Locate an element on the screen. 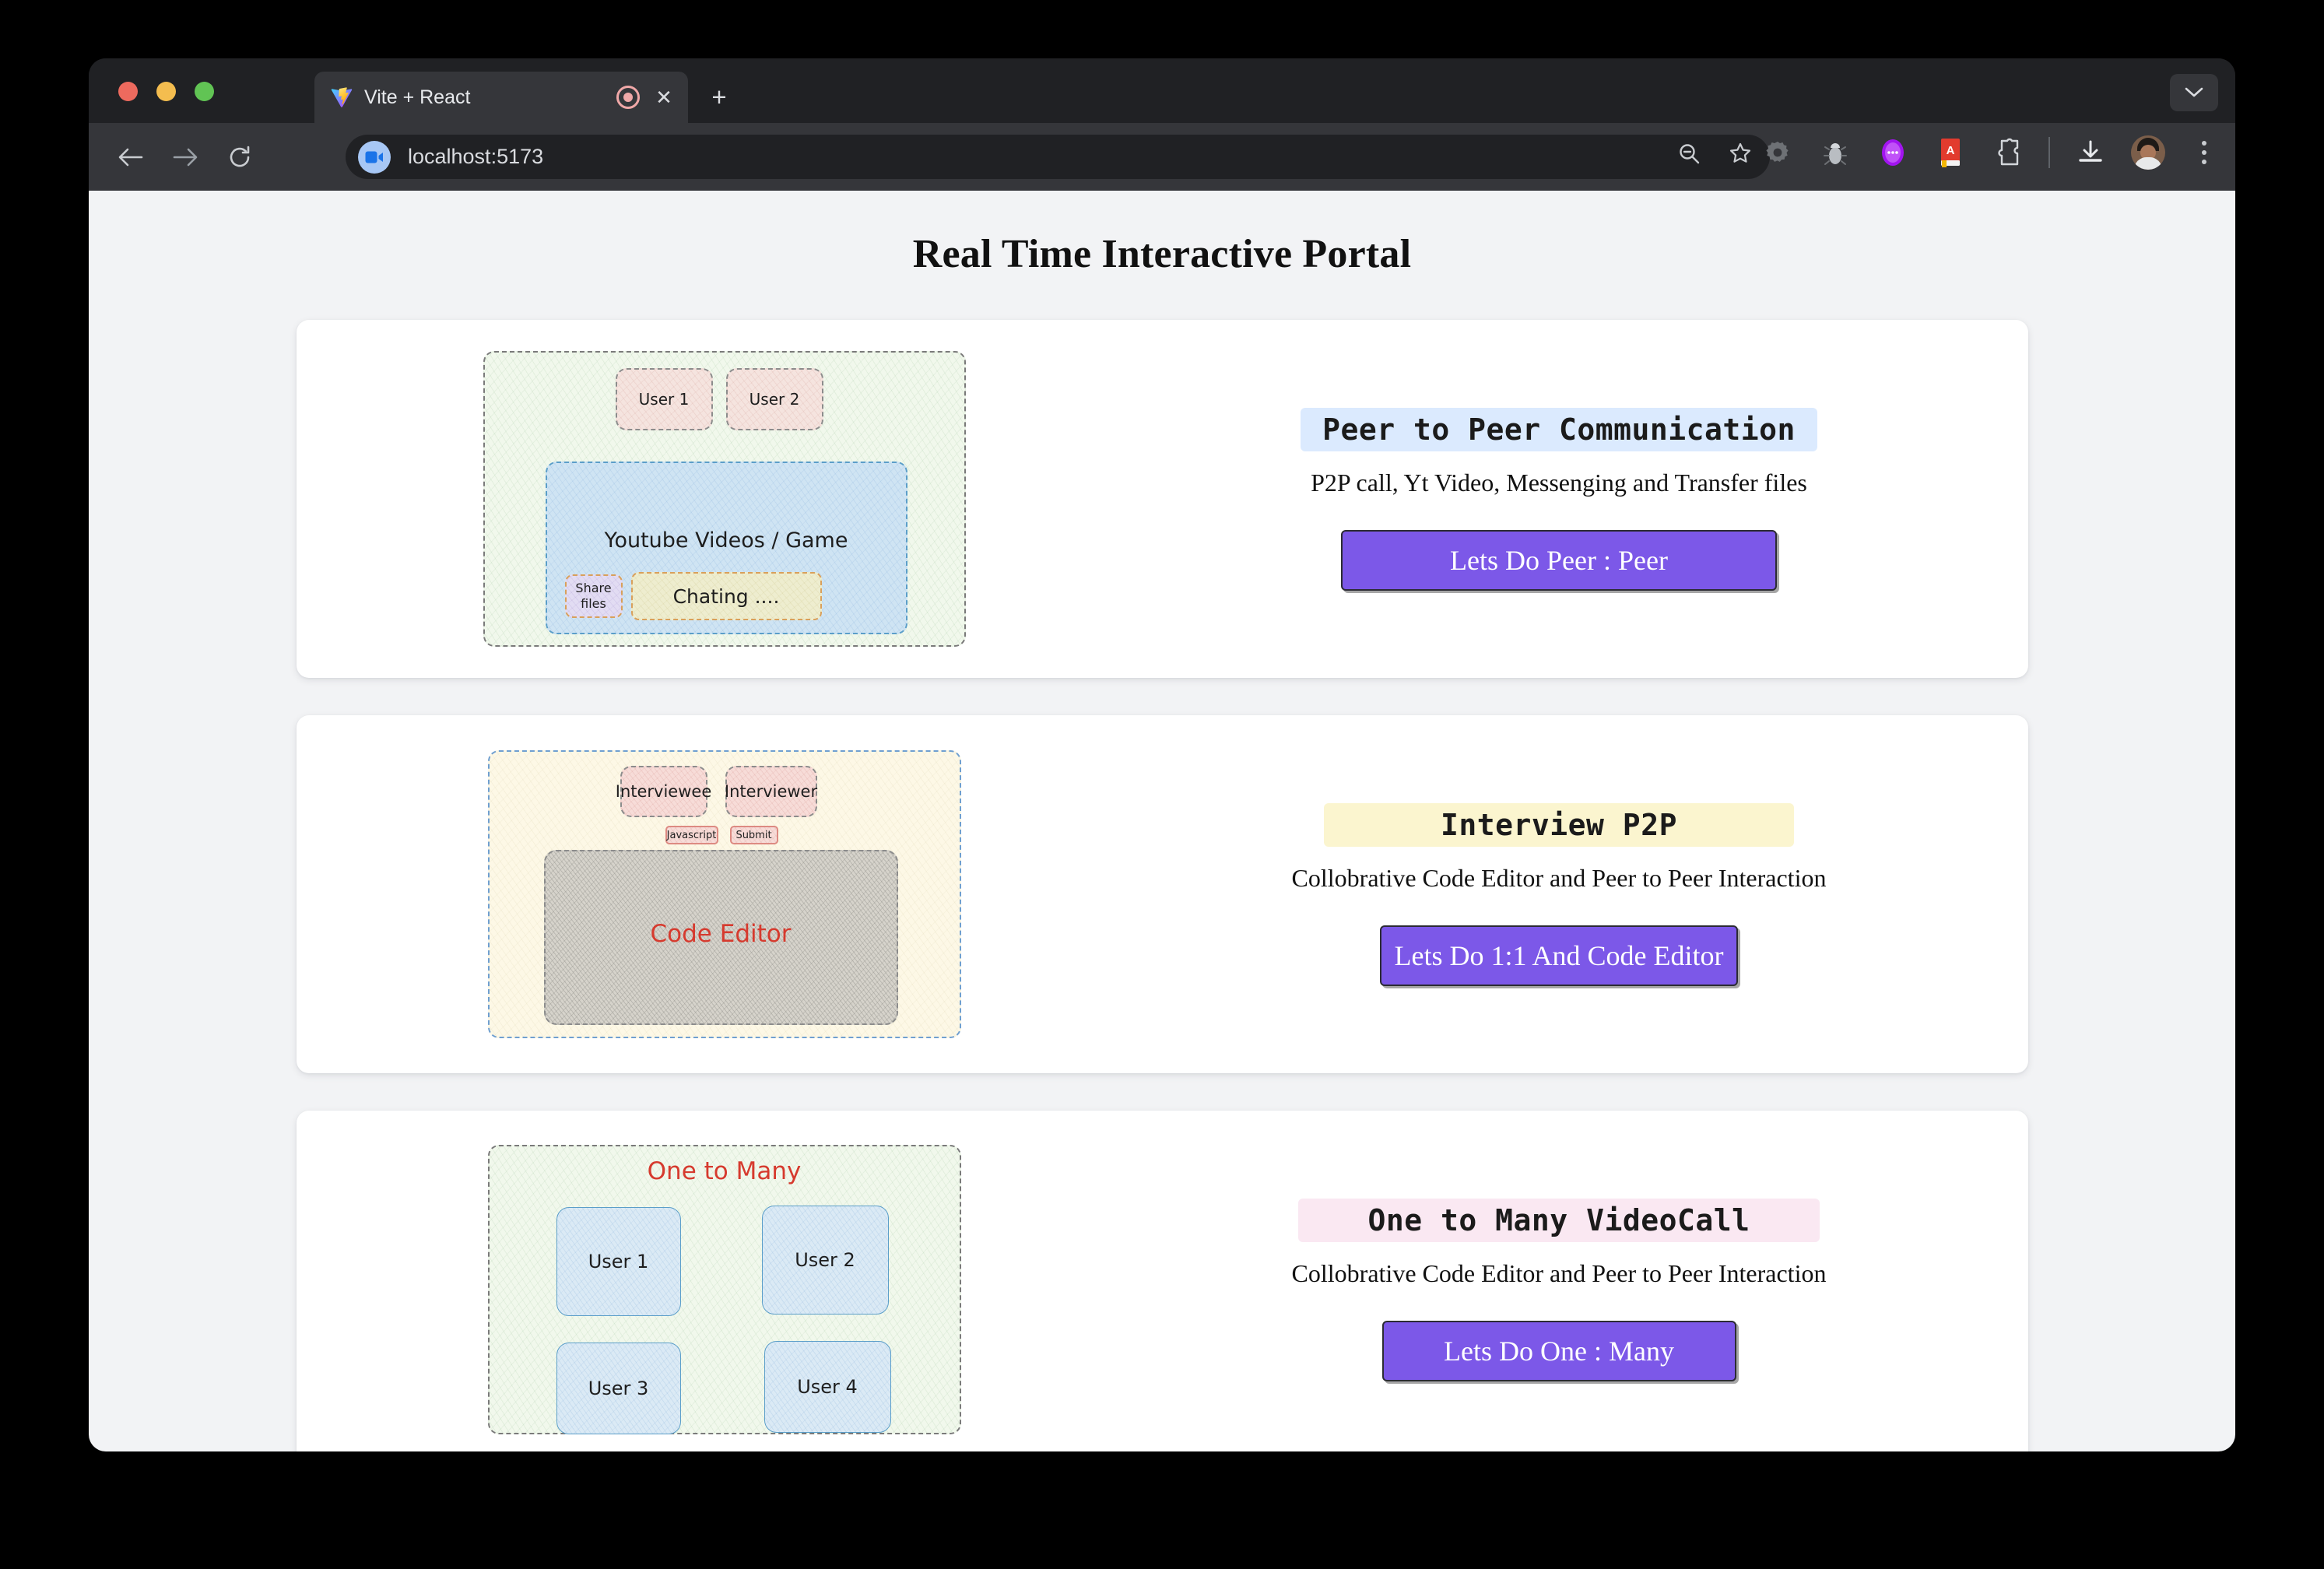 The image size is (2324, 1569). browser-tab: Vite + React ✕ is located at coordinates (501, 97).